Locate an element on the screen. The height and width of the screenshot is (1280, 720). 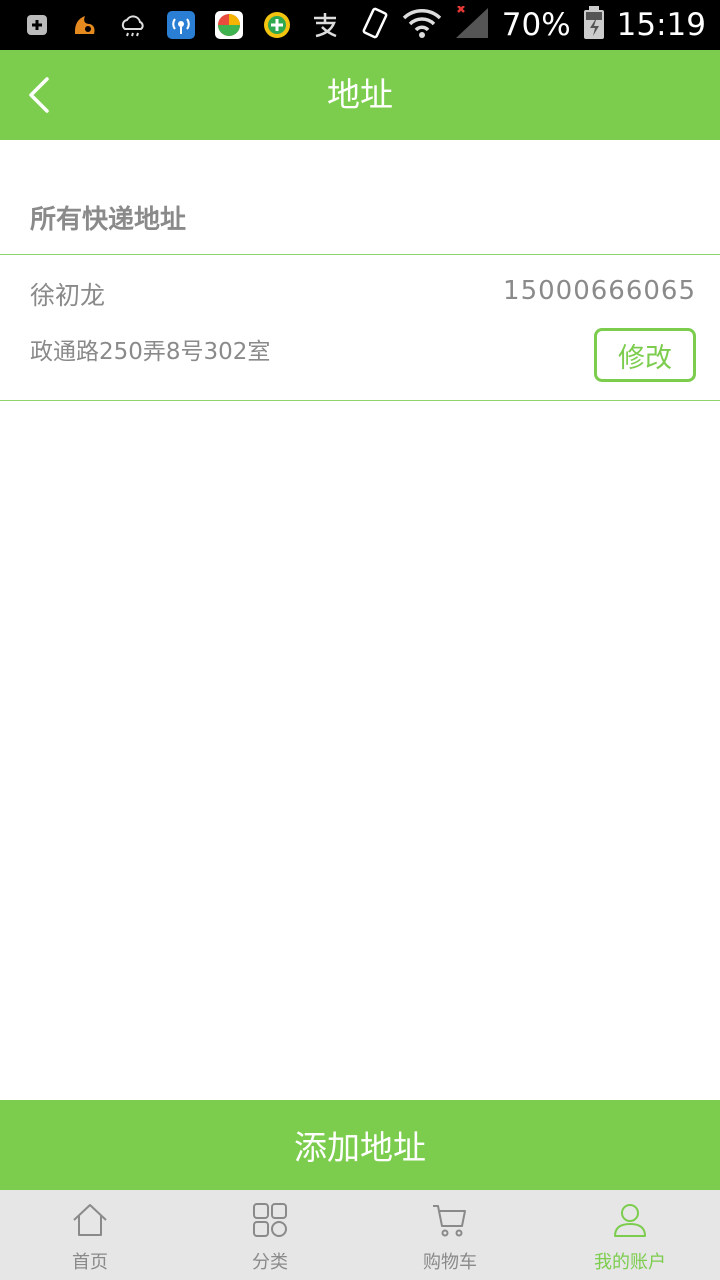
status-bar: 70% 15:19 is located at coordinates (360, 25).